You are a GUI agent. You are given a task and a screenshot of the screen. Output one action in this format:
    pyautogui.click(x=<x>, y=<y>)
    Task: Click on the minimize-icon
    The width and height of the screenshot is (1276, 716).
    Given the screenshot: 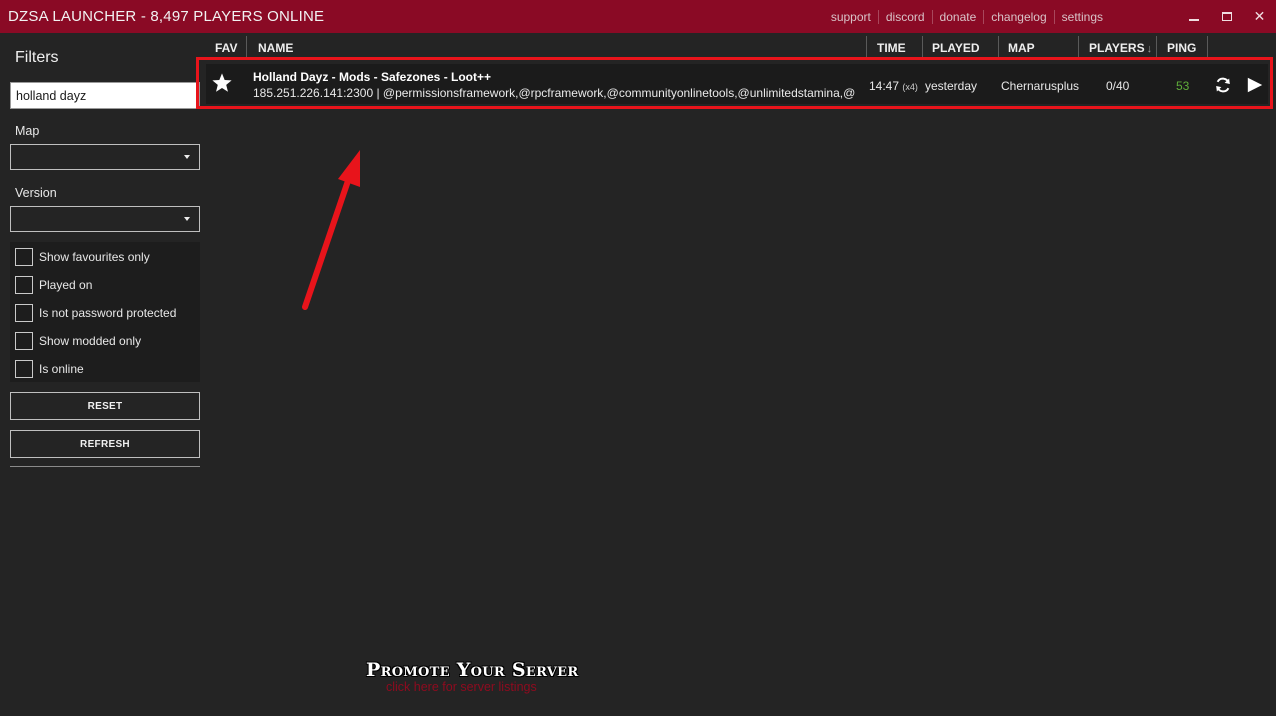 What is the action you would take?
    pyautogui.click(x=1193, y=19)
    